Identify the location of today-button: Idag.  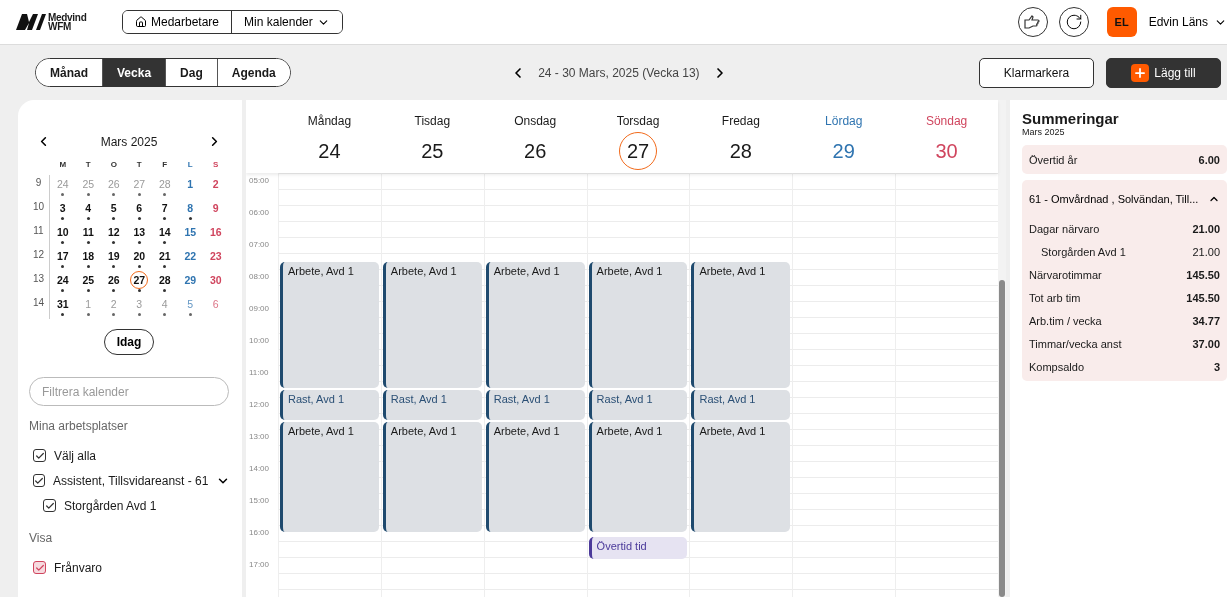
(129, 342).